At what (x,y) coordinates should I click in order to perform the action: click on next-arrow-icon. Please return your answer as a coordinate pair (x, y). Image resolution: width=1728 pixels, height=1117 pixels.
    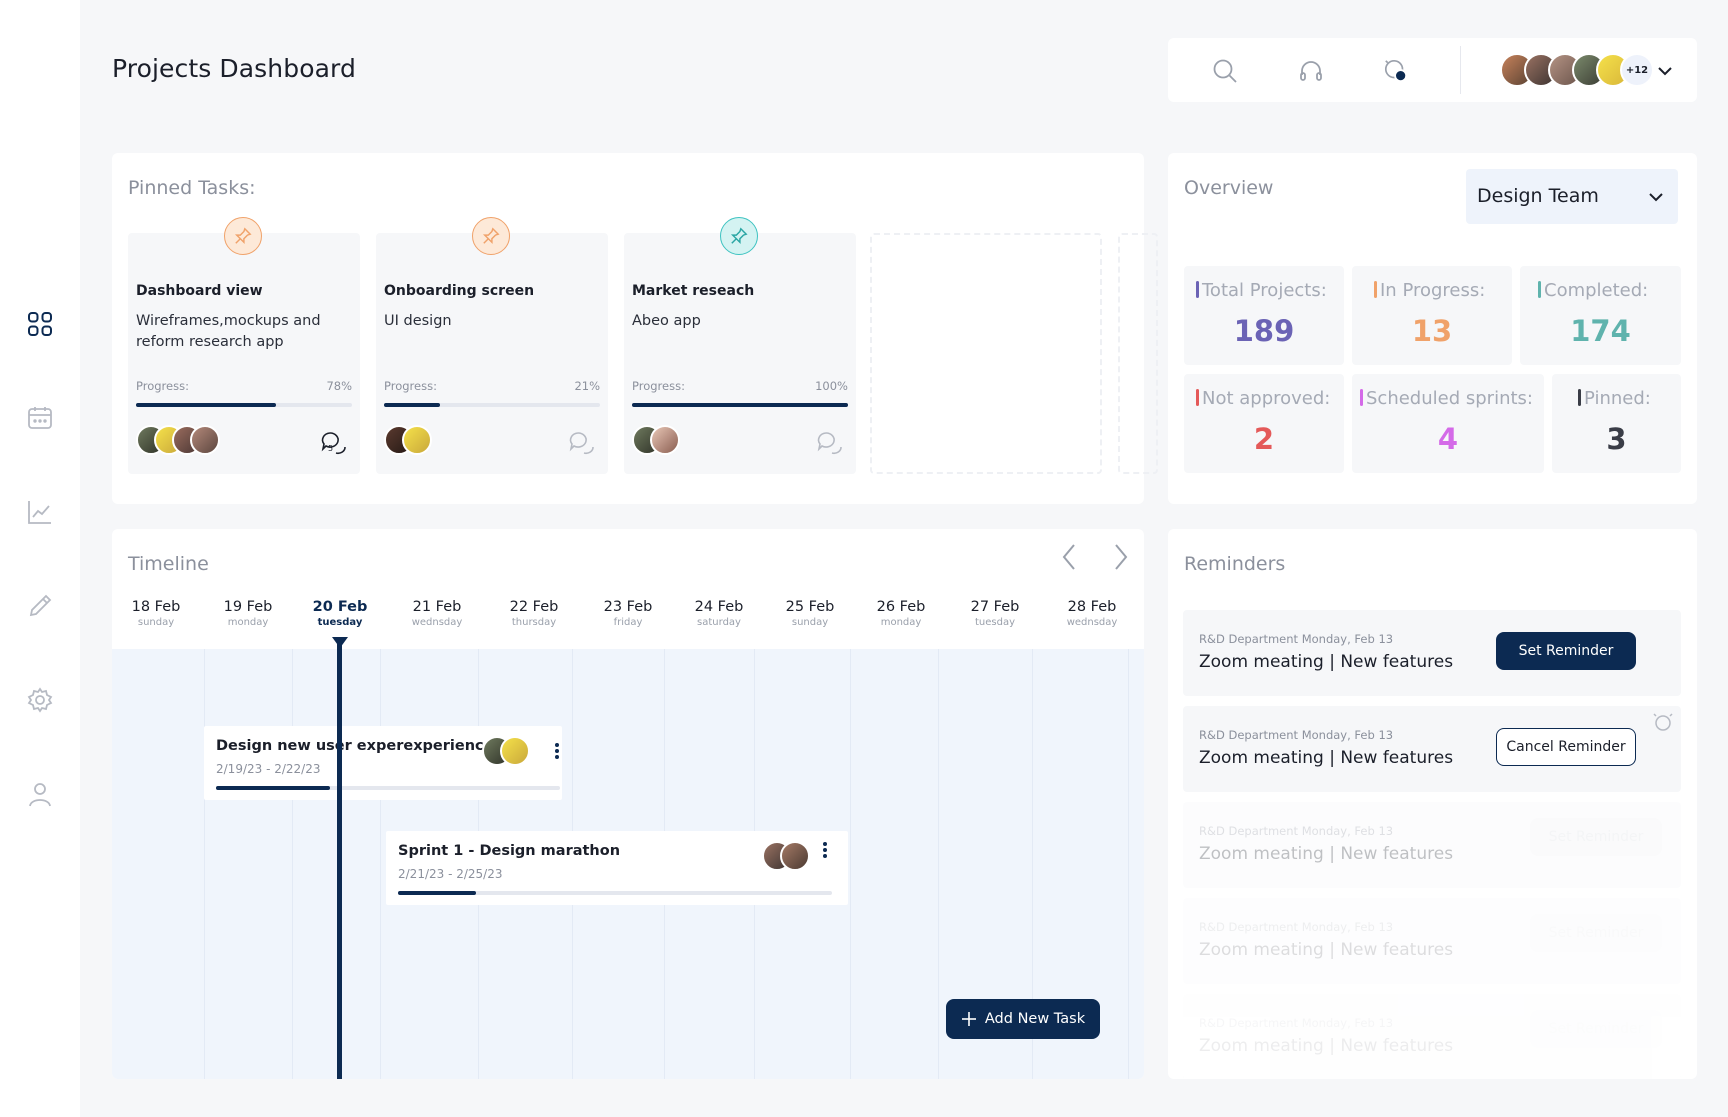
    Looking at the image, I should click on (1120, 557).